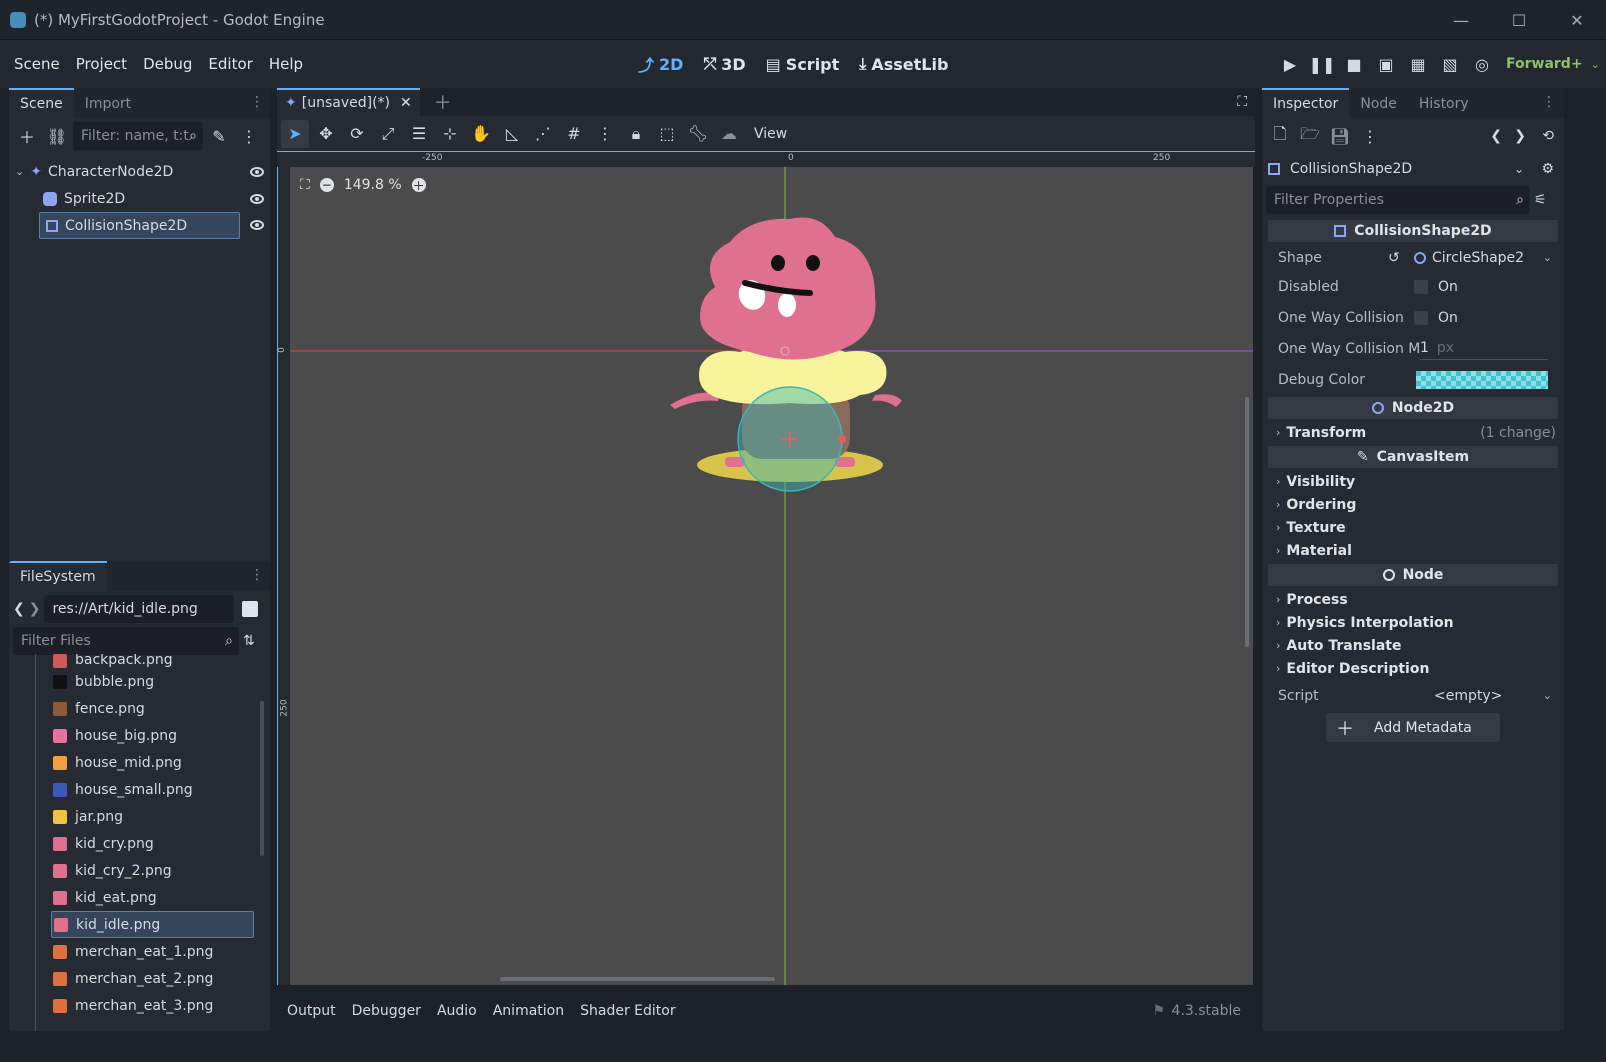 The height and width of the screenshot is (1062, 1606). I want to click on minimize-button: —, so click(1461, 20).